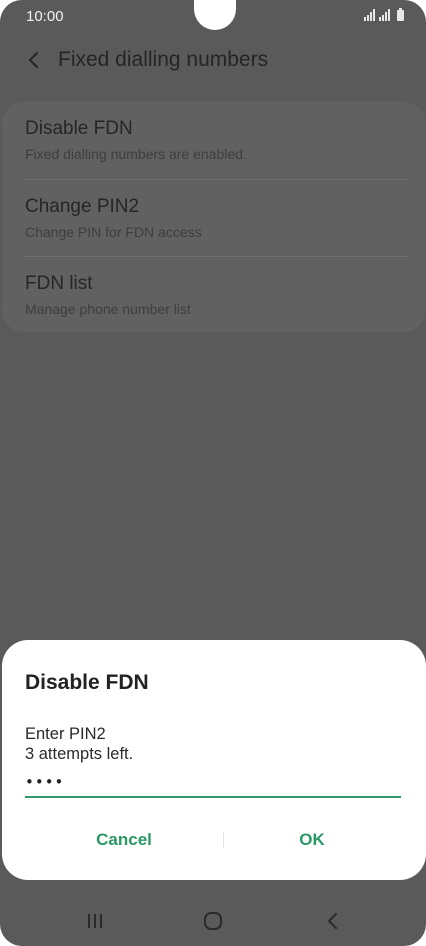 The width and height of the screenshot is (426, 946). What do you see at coordinates (124, 840) in the screenshot?
I see `cancel-button: Cancel` at bounding box center [124, 840].